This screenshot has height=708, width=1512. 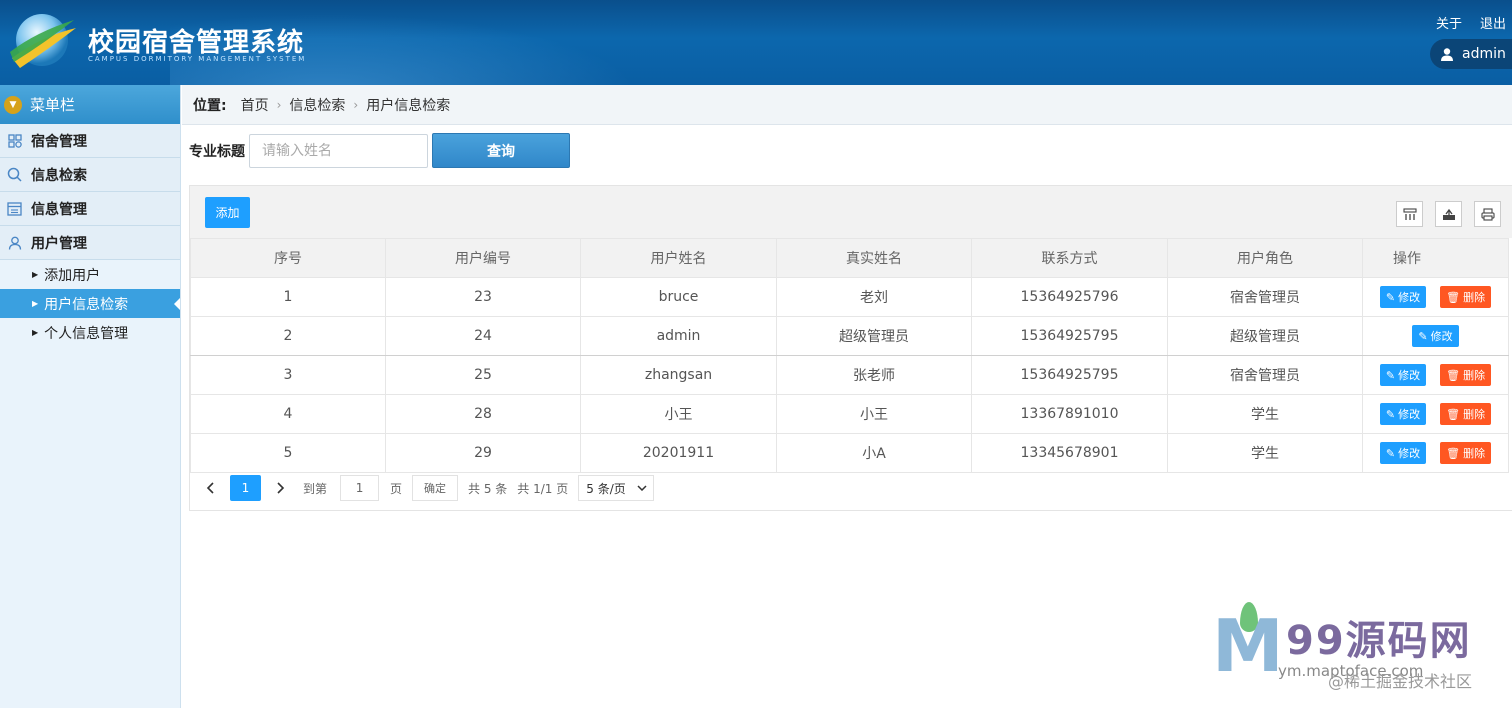 I want to click on sidebar-item-info: 信息管理, so click(x=90, y=209).